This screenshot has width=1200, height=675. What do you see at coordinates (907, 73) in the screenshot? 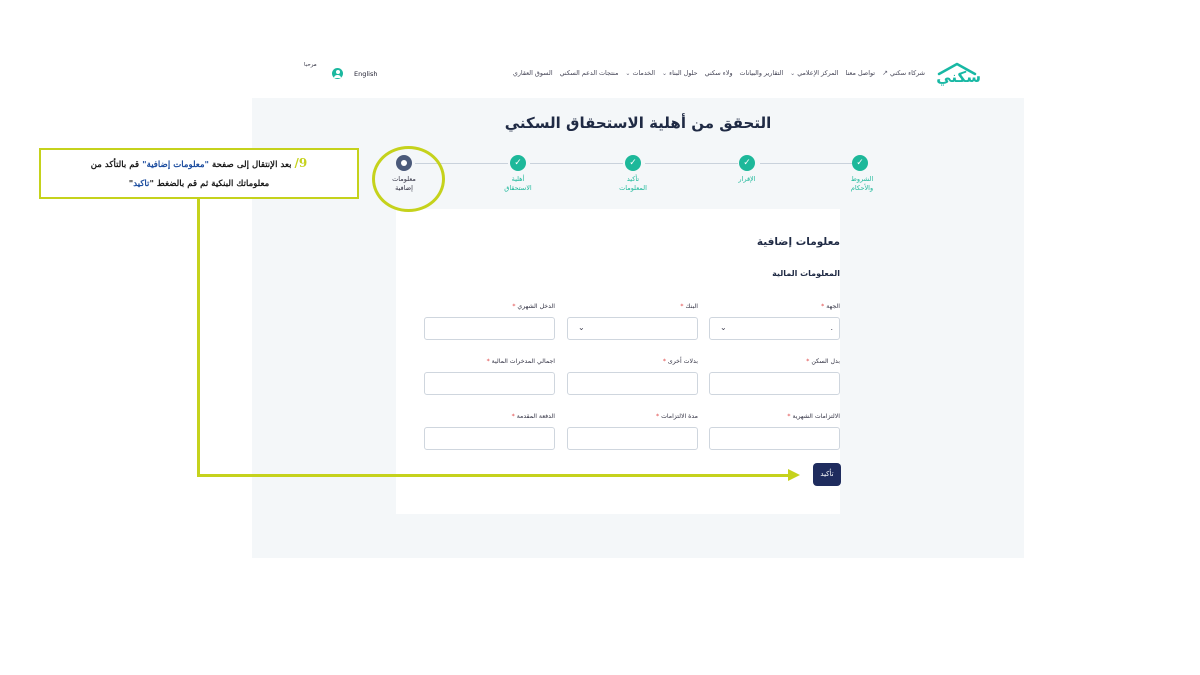
I see `nav-item-label: شركاء سكني` at bounding box center [907, 73].